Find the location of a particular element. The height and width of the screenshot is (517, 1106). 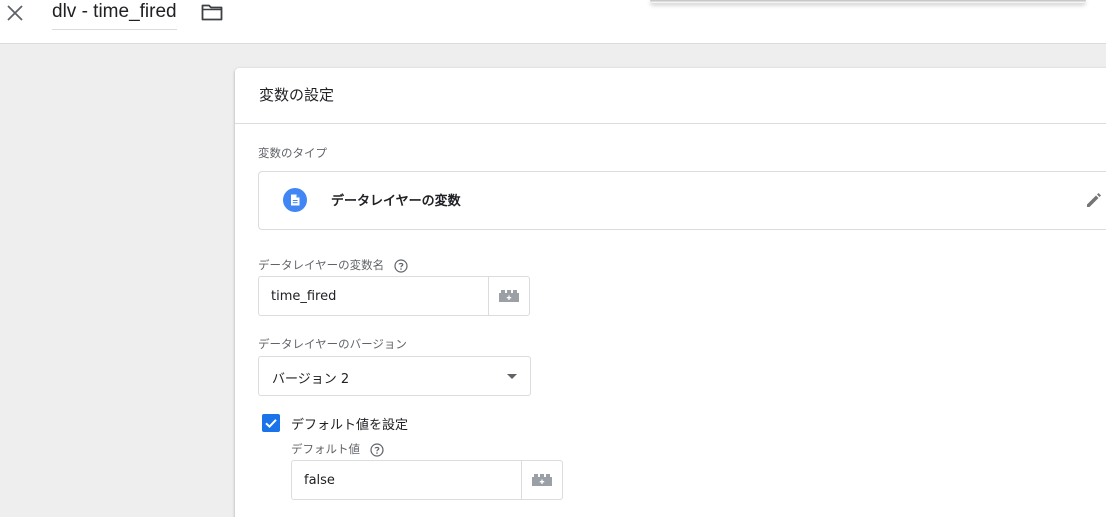

var-name-input-group is located at coordinates (394, 296).